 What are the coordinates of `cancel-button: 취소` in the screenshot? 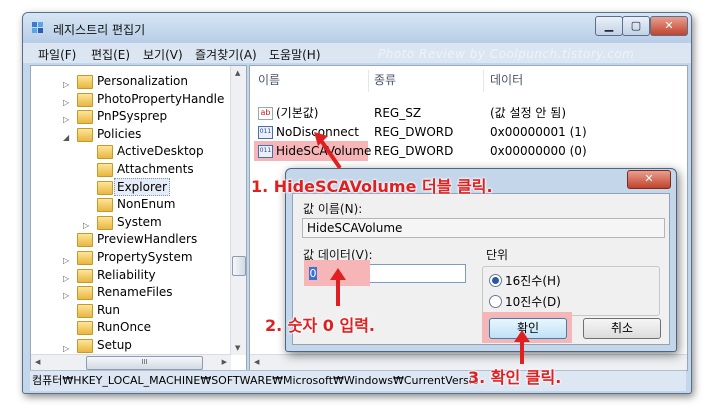 It's located at (622, 328).